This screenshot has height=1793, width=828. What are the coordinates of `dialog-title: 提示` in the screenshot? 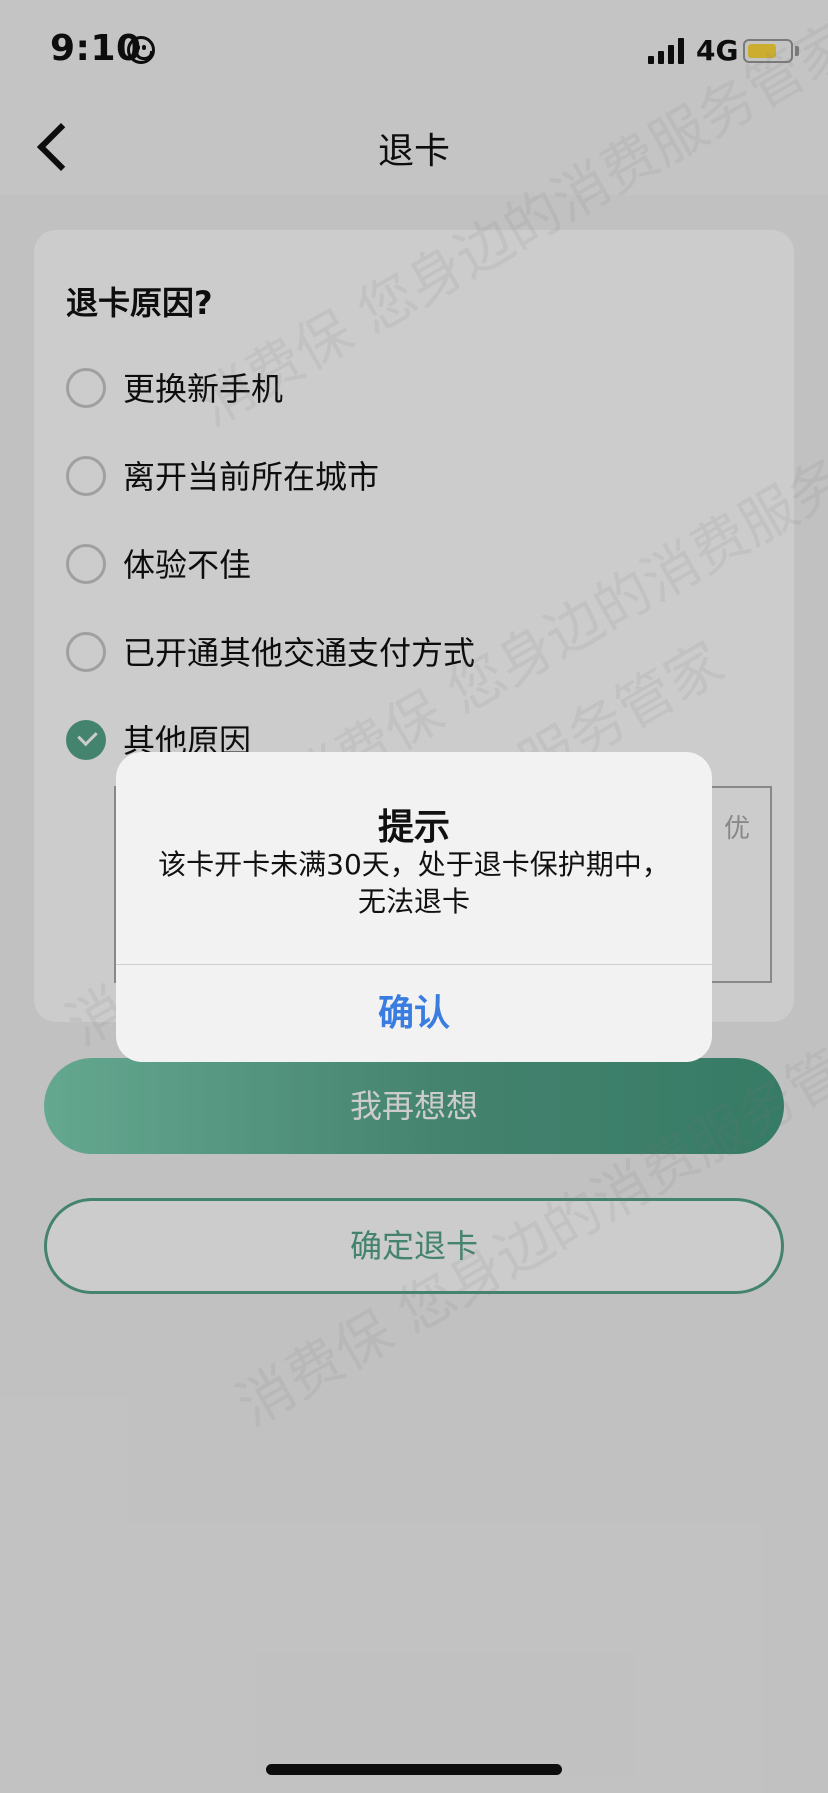 It's located at (413, 827).